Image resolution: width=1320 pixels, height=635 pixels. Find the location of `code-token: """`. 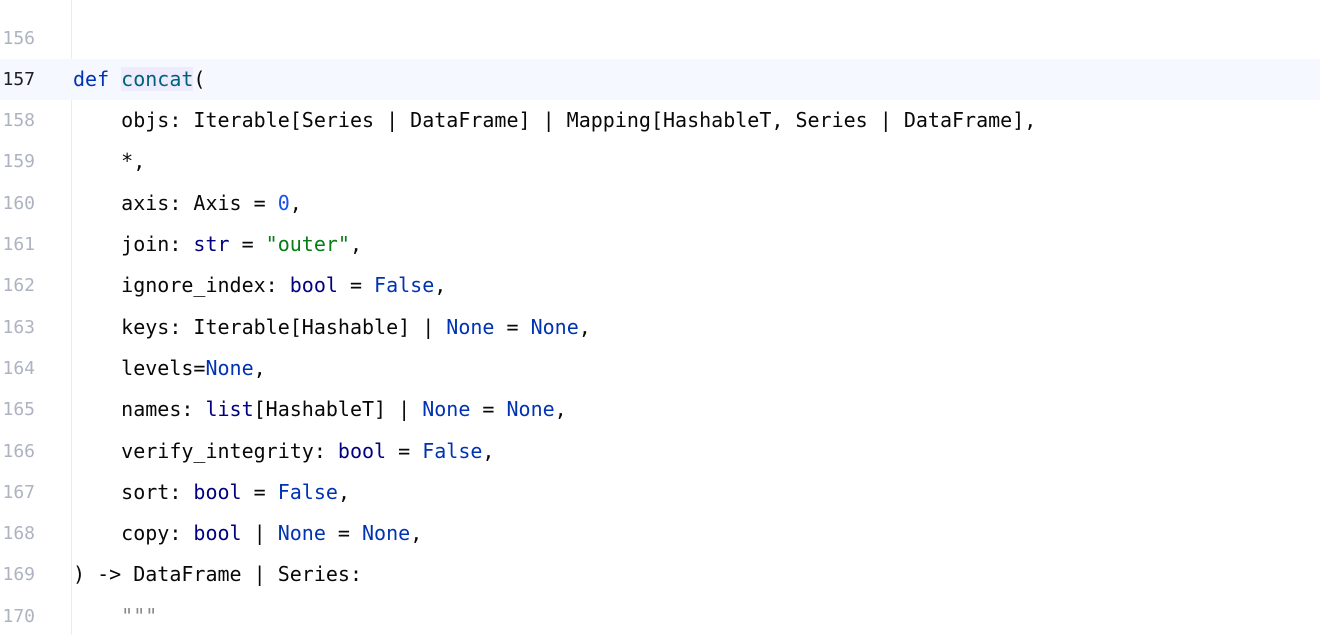

code-token: """ is located at coordinates (115, 615).